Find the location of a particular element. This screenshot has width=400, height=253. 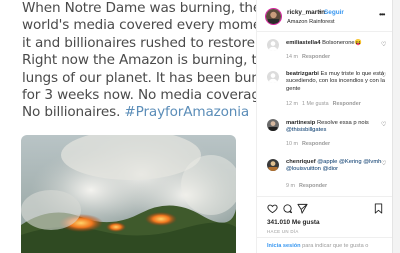

comment-time: 14 m is located at coordinates (292, 57).